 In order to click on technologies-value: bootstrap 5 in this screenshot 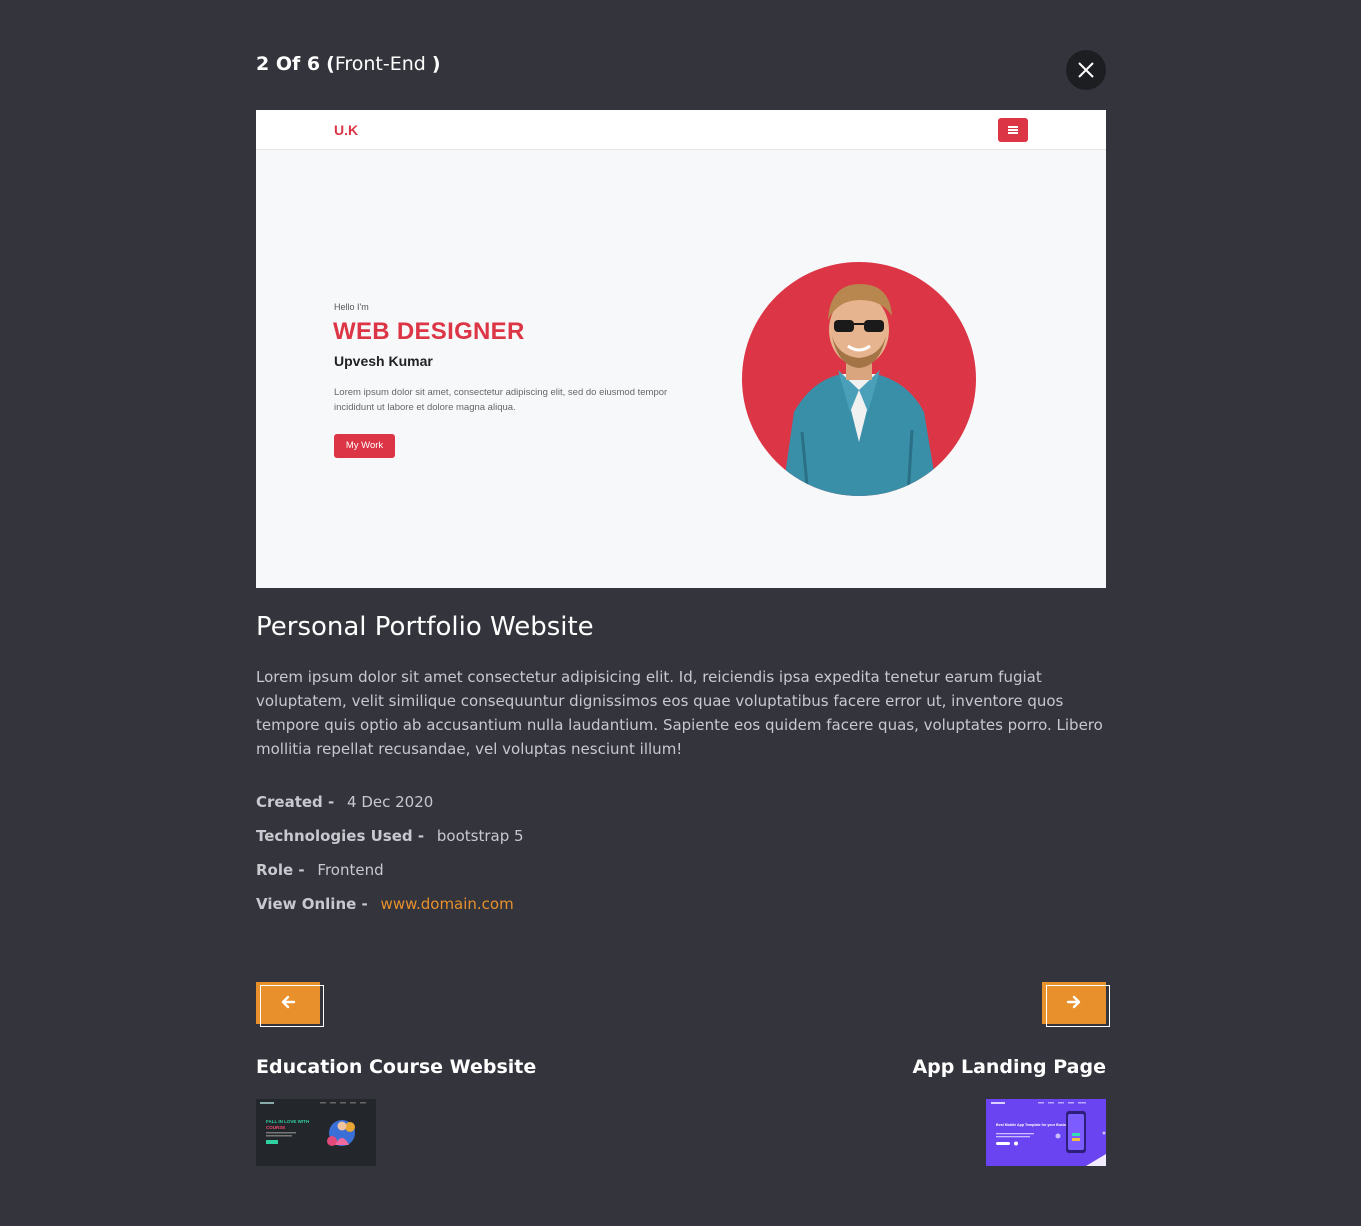, I will do `click(480, 836)`.